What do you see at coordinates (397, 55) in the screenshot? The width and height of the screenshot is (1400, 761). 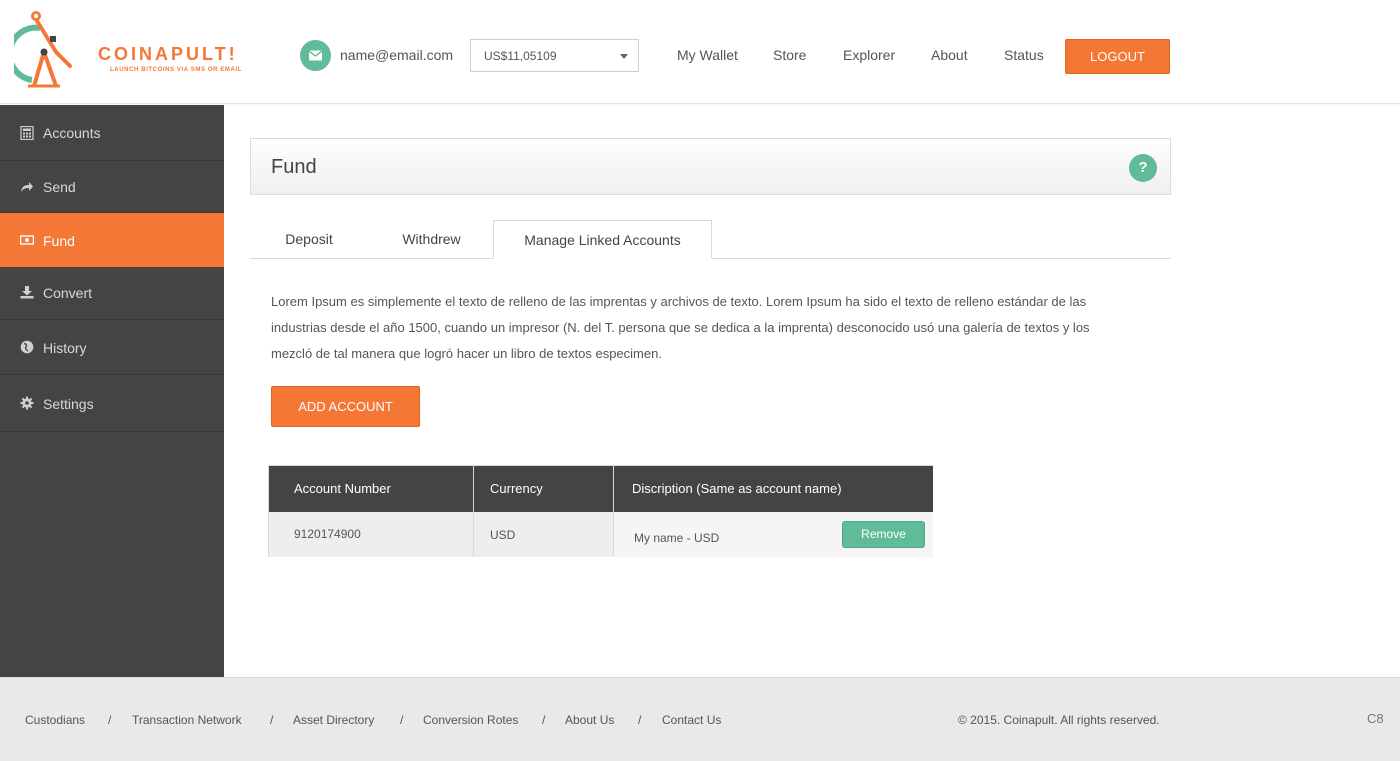 I see `user-email: name@email.com` at bounding box center [397, 55].